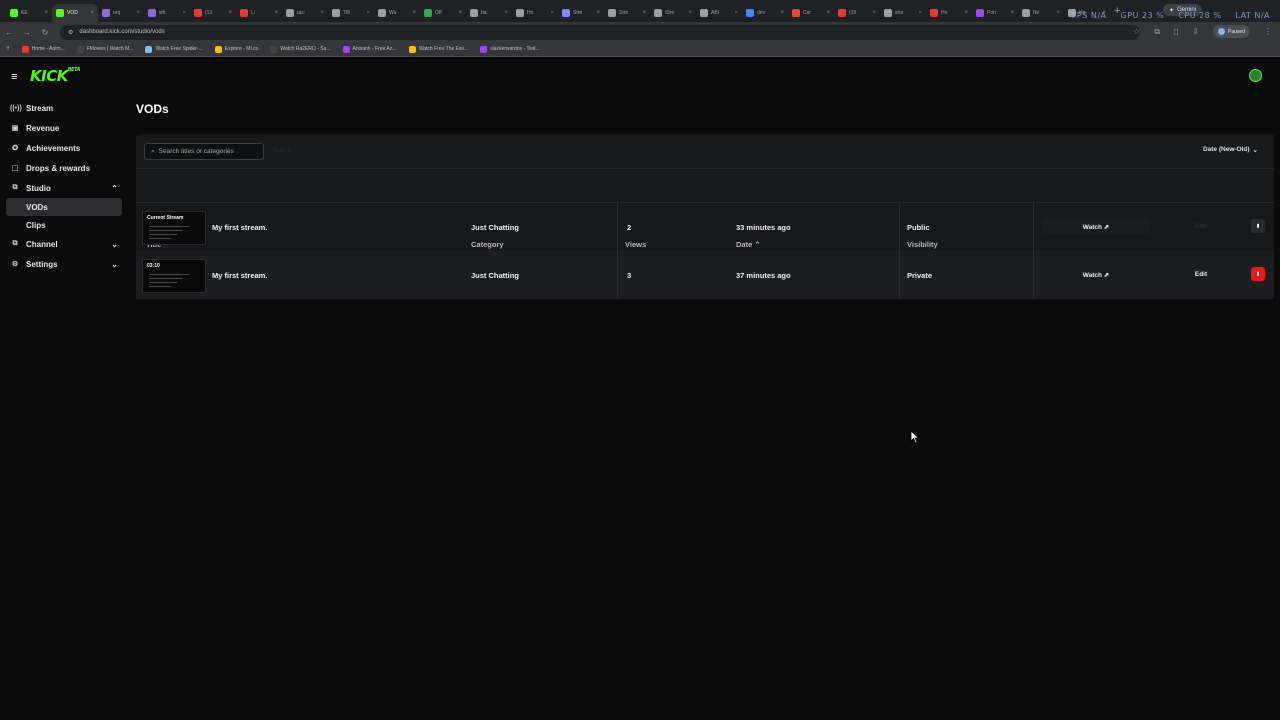  I want to click on site-info-icon: ⚙, so click(70, 32).